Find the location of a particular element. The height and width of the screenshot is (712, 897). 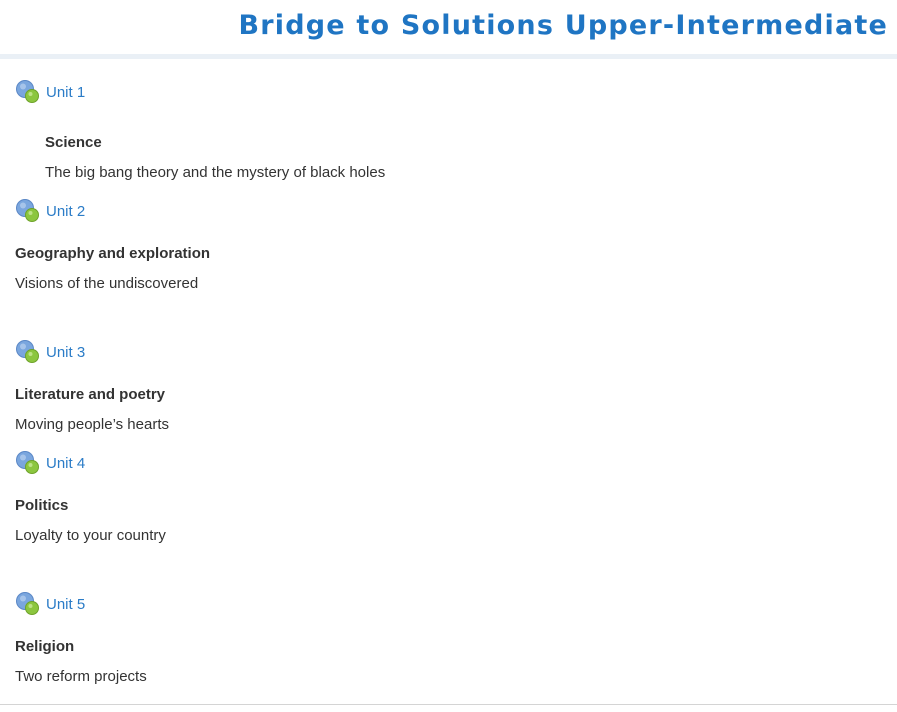

unit-3-topic: Literature and poetry is located at coordinates (90, 394).